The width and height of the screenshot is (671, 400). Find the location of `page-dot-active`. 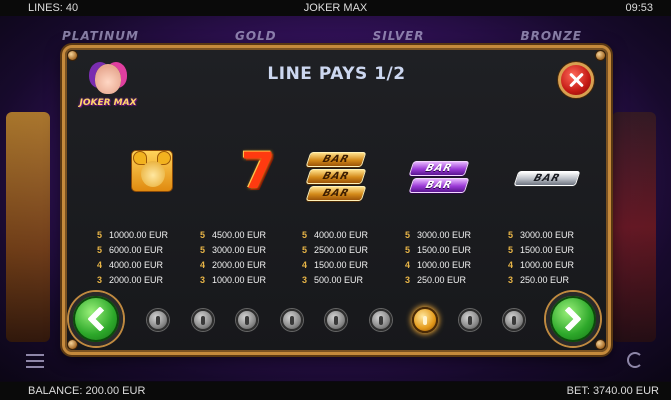

page-dot-active is located at coordinates (425, 320).